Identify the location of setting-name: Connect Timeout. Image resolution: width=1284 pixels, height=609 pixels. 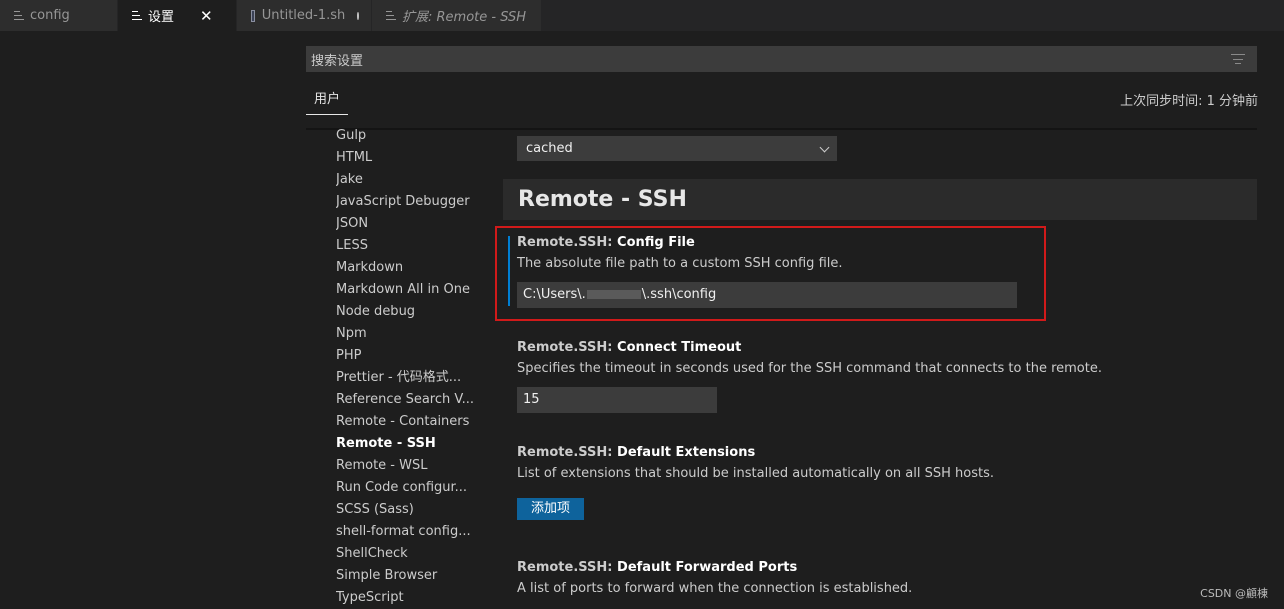
(679, 347).